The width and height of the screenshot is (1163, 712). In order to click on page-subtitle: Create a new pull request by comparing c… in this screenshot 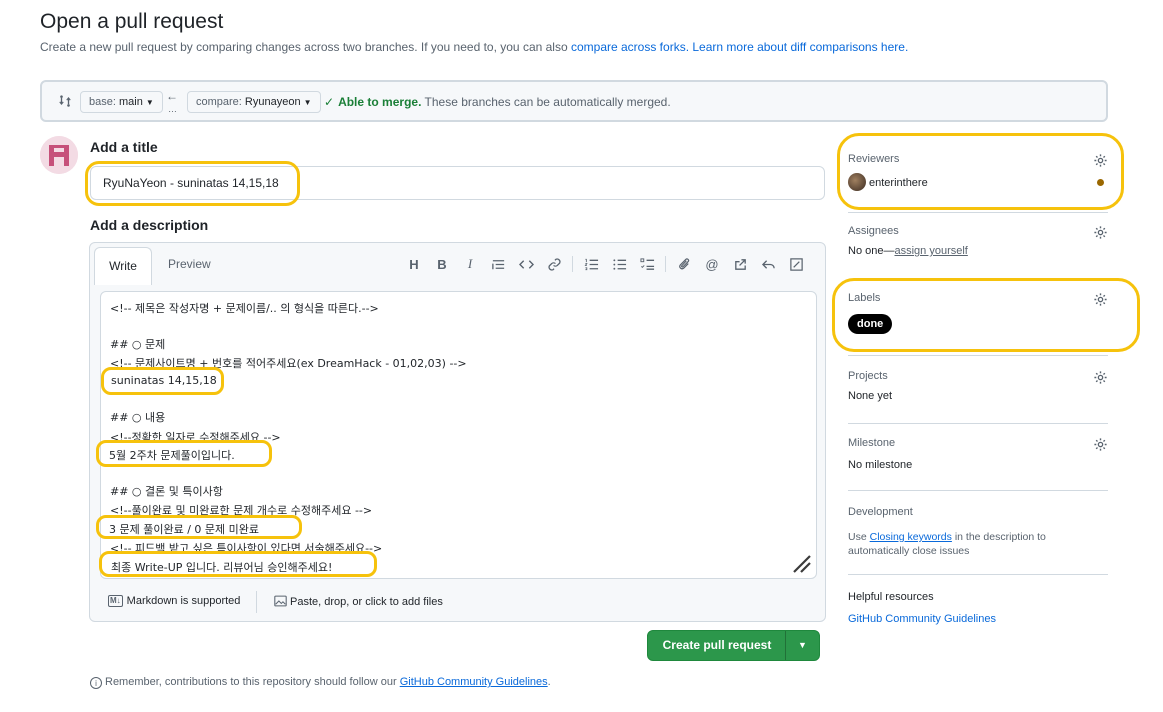, I will do `click(474, 47)`.